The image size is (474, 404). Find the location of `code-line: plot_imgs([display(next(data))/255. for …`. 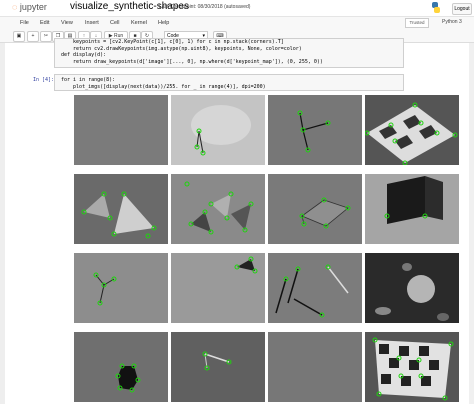

code-line: plot_imgs([display(next(data))/255. for … is located at coordinates (163, 86).